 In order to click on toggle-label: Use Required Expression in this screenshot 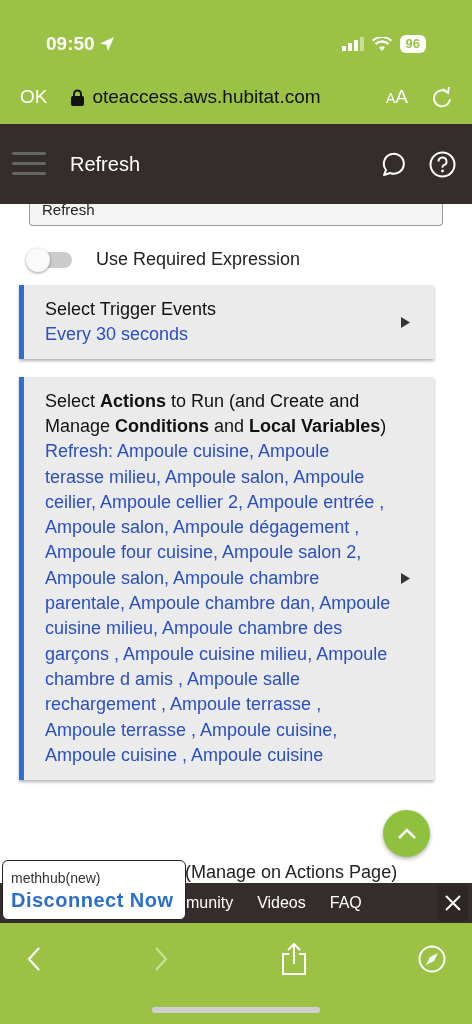, I will do `click(198, 259)`.